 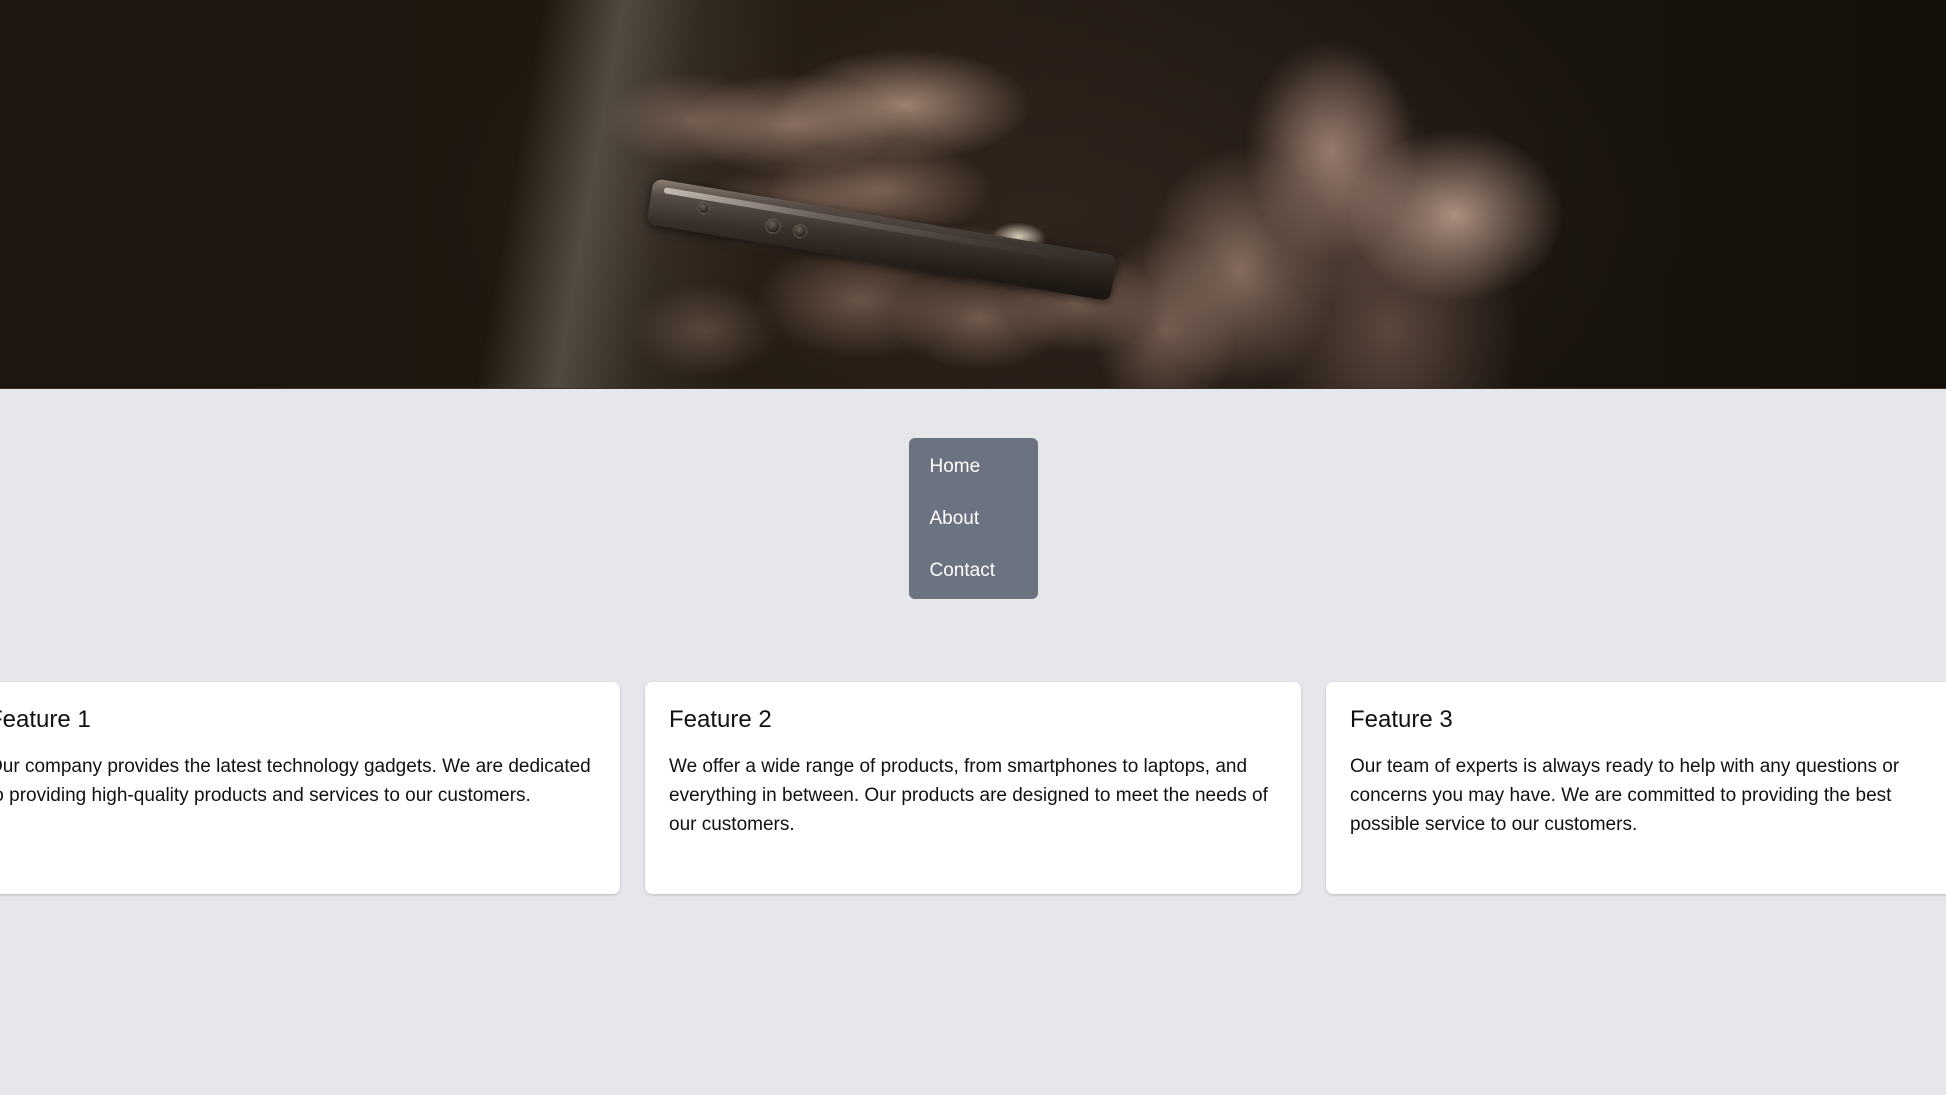 I want to click on feature-card-title: Feature 1, so click(x=45, y=719).